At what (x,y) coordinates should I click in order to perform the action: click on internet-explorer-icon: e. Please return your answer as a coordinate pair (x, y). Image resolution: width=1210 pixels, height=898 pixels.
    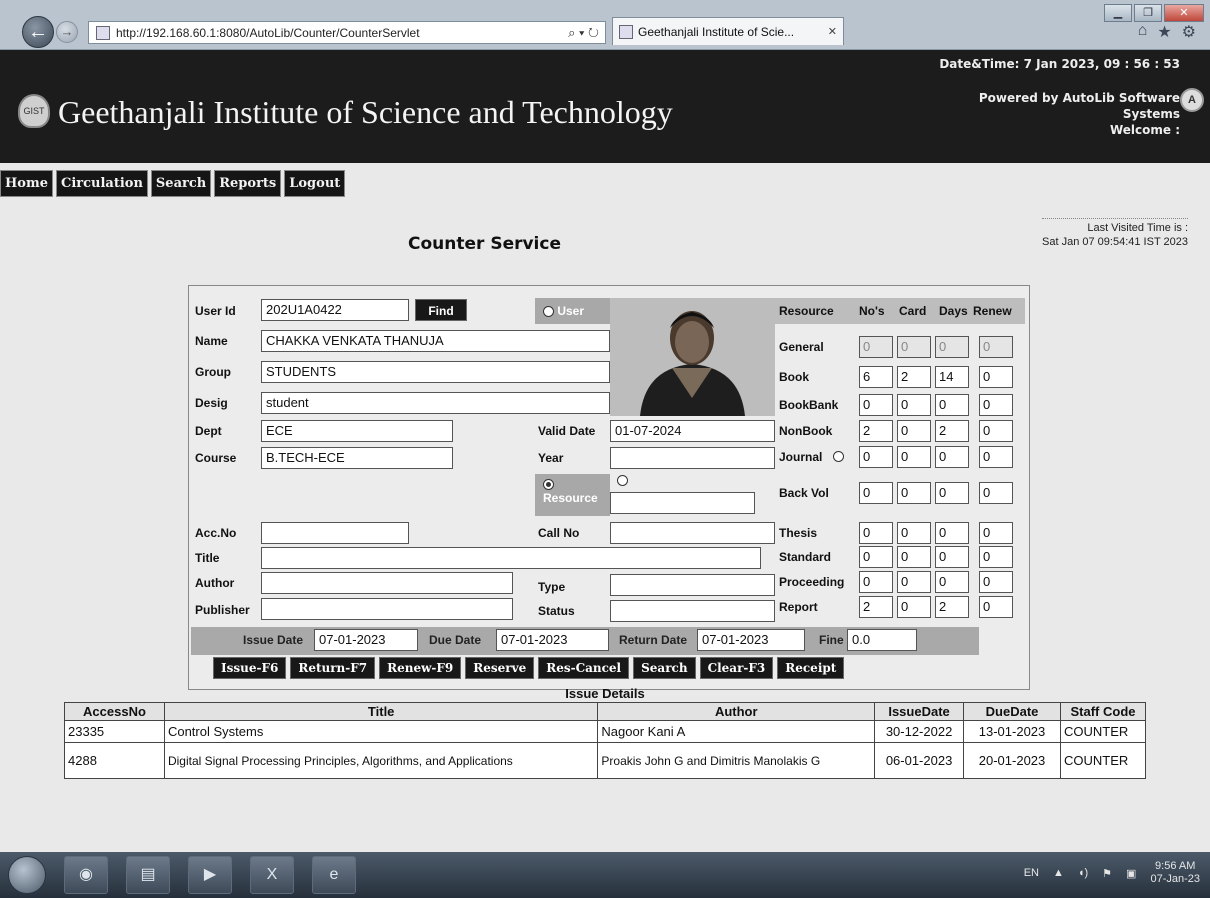
    Looking at the image, I should click on (334, 875).